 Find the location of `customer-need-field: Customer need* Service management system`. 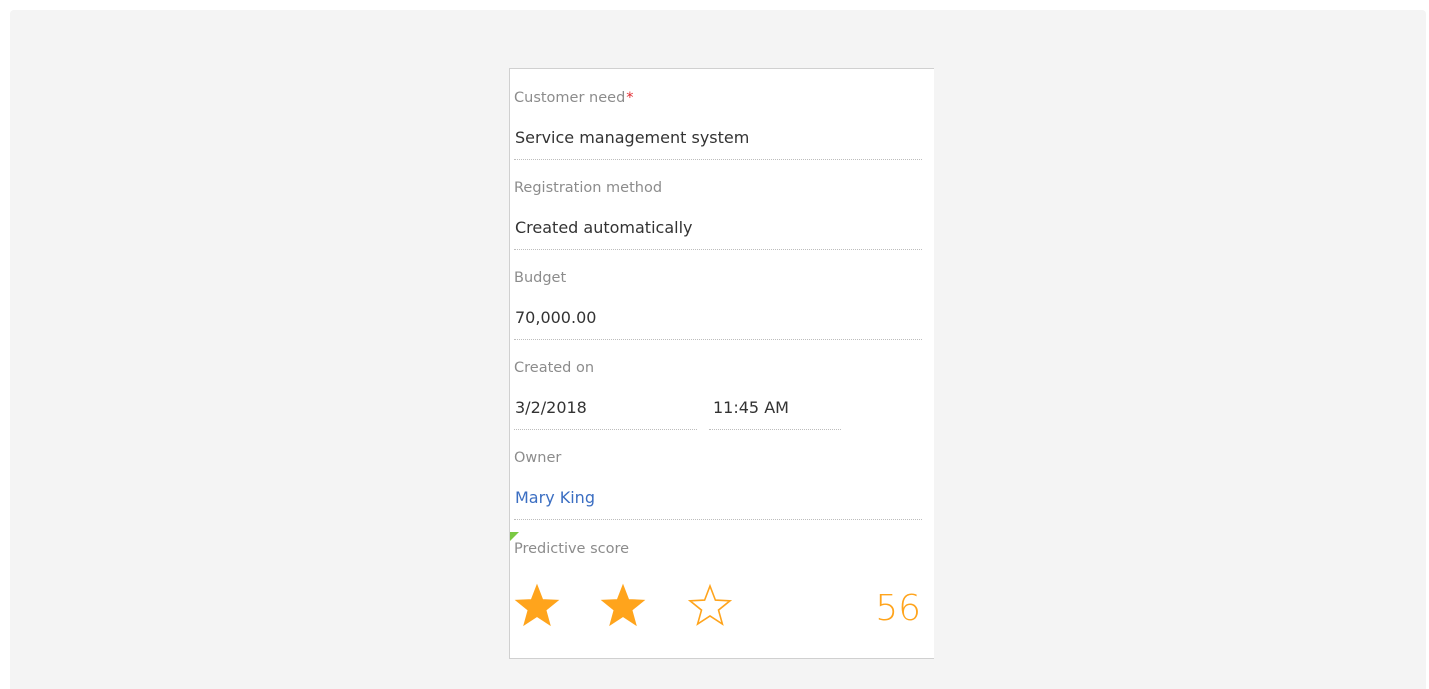

customer-need-field: Customer need* Service management system is located at coordinates (718, 124).